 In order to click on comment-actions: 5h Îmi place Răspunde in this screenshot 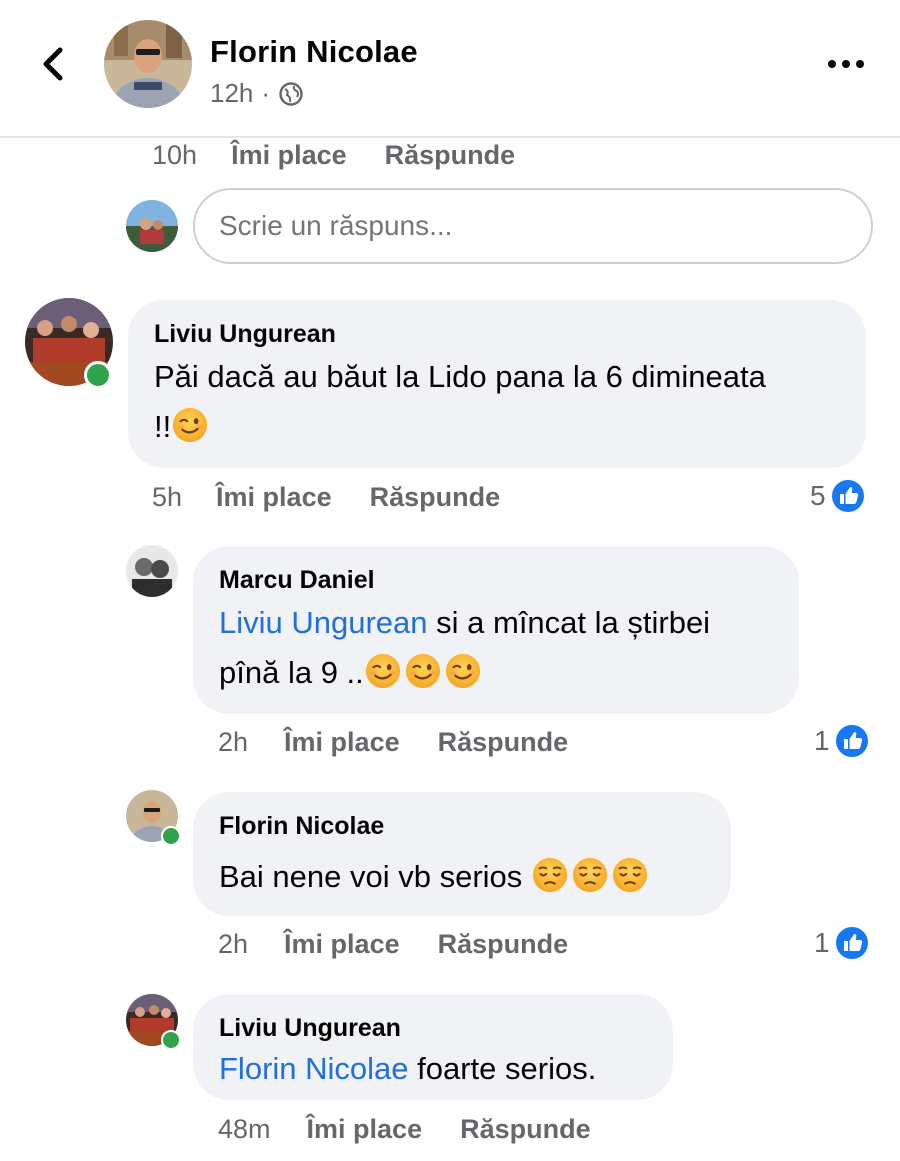, I will do `click(326, 497)`.